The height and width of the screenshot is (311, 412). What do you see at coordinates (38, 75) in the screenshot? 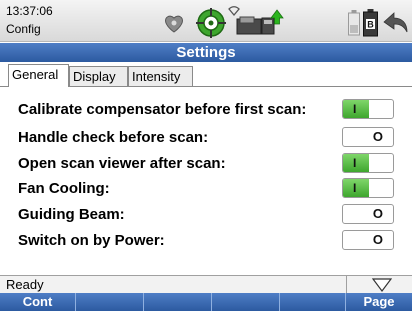
I see `tab-general: General` at bounding box center [38, 75].